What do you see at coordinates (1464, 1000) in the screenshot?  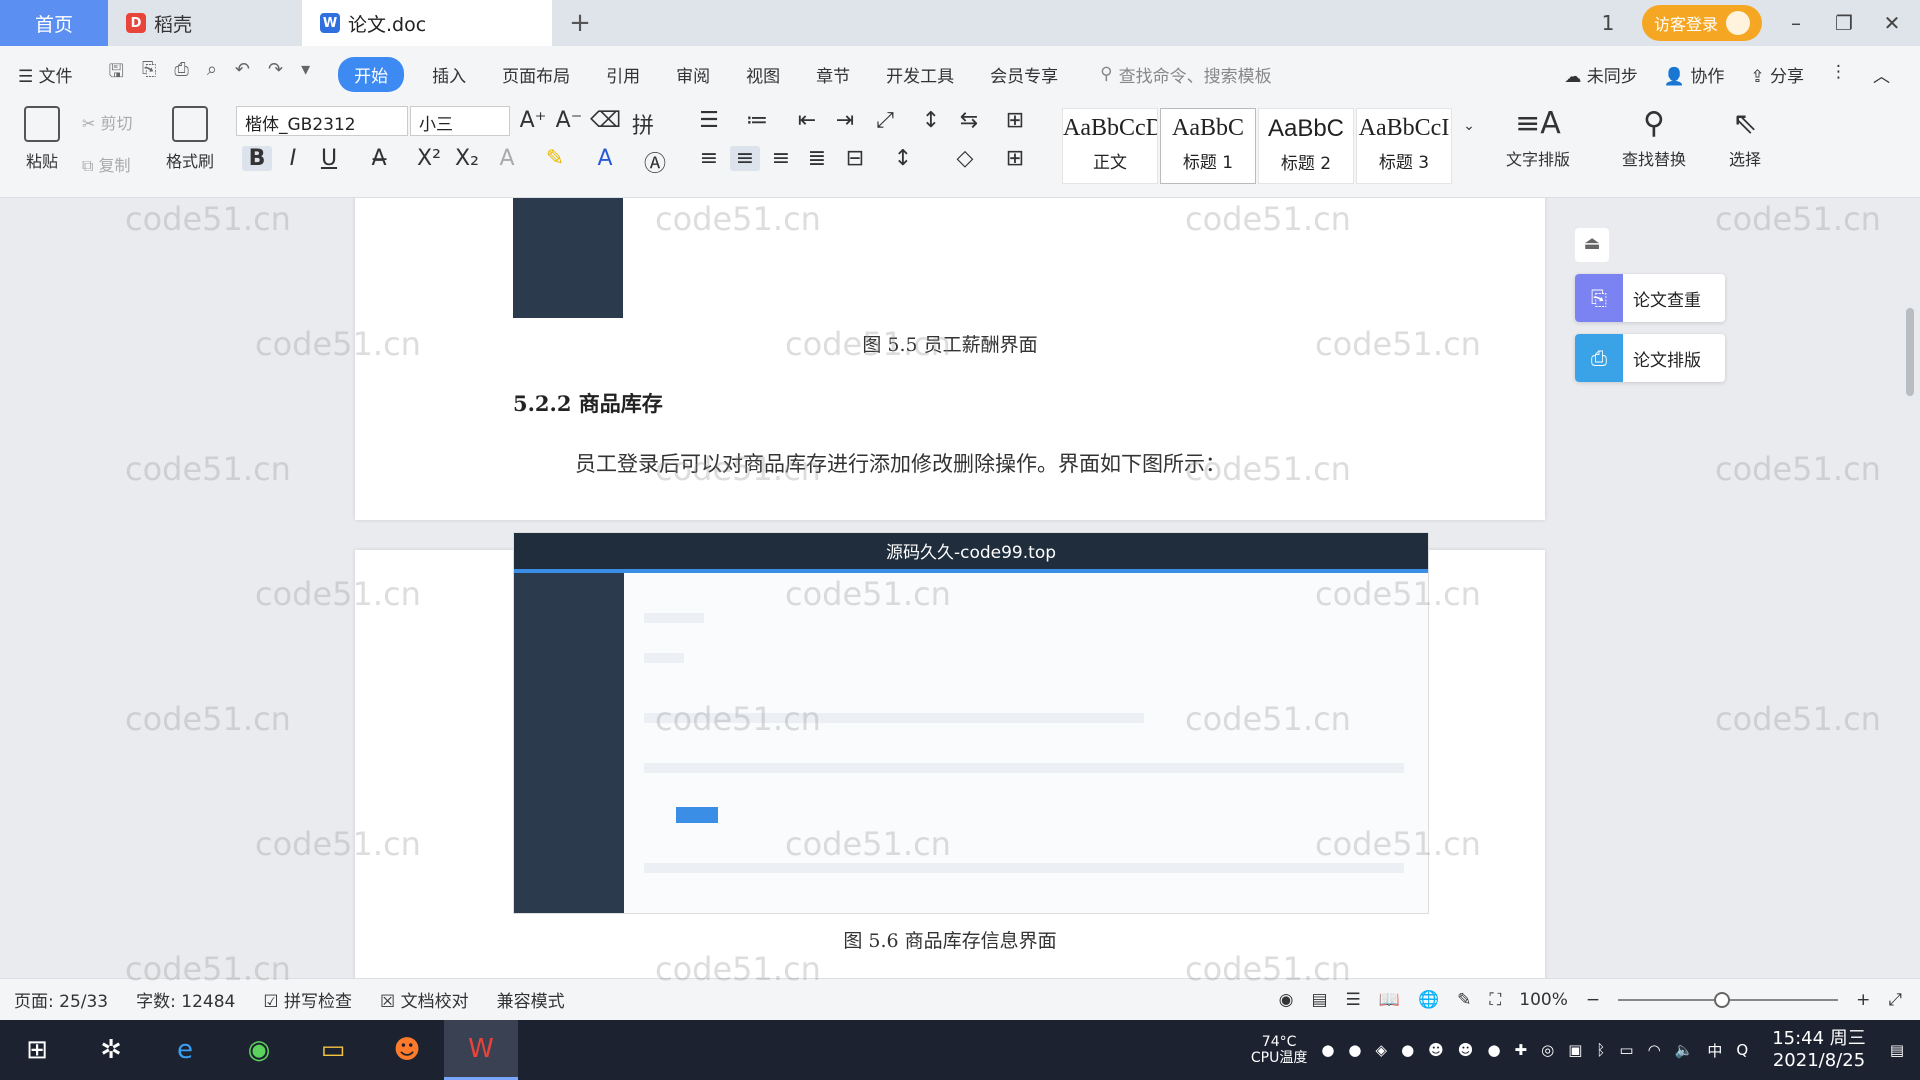 I see `write-mode-icon: ✎` at bounding box center [1464, 1000].